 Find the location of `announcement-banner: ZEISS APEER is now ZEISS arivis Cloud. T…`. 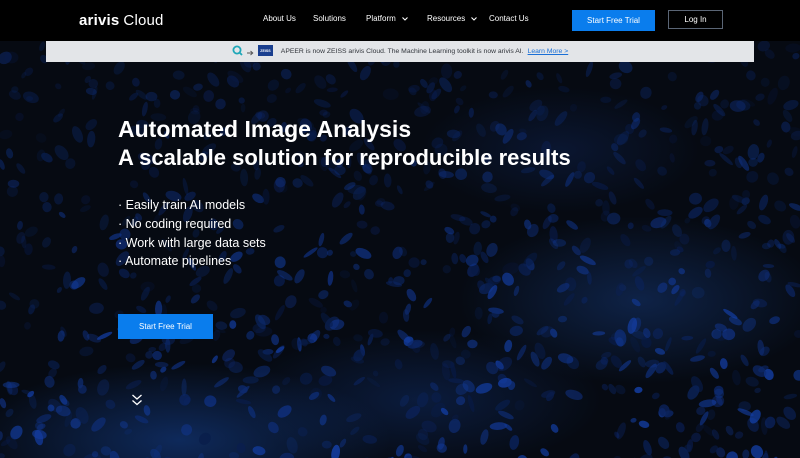

announcement-banner: ZEISS APEER is now ZEISS arivis Cloud. T… is located at coordinates (400, 51).